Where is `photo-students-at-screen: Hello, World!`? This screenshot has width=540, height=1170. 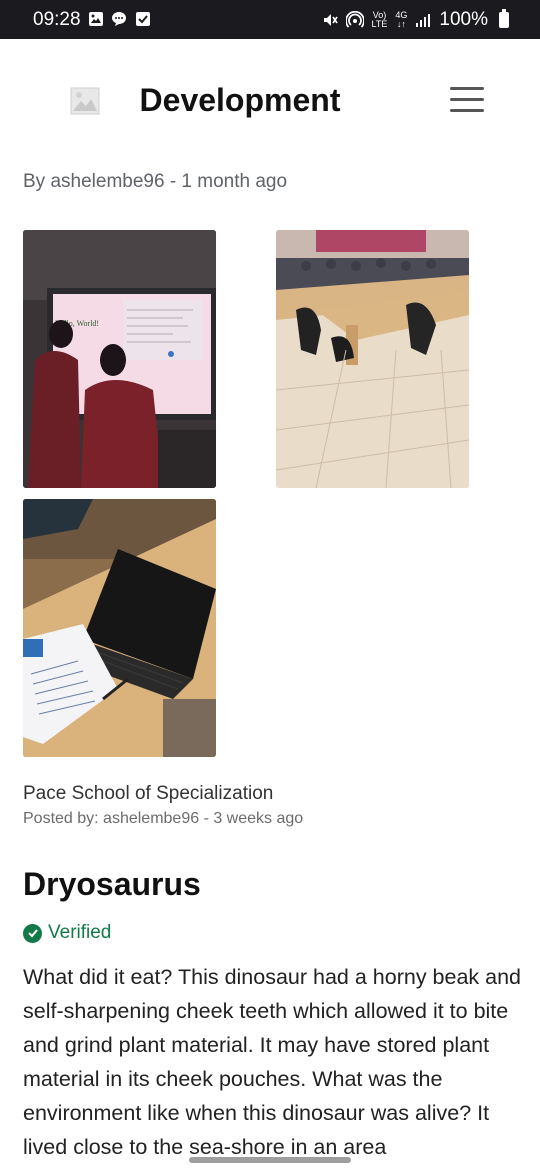
photo-students-at-screen: Hello, World! is located at coordinates (119, 359).